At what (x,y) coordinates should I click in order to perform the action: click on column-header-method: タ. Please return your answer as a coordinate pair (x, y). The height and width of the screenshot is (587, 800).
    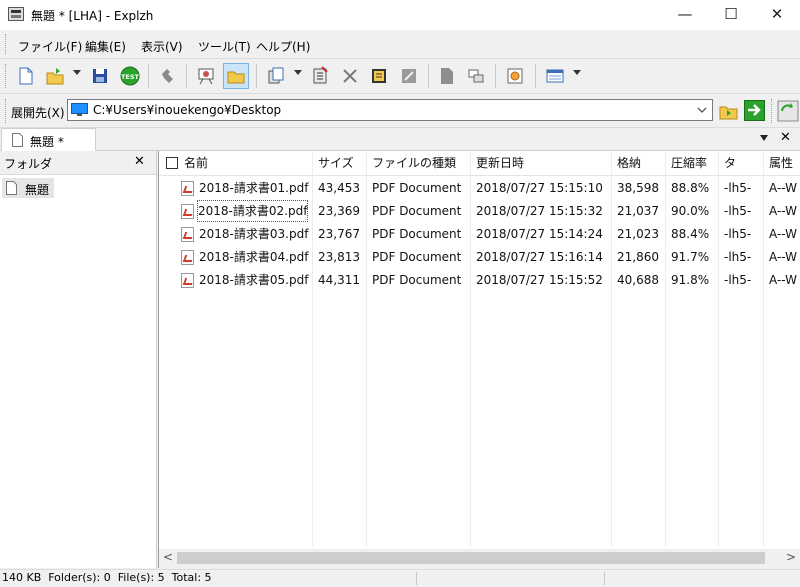
    Looking at the image, I should click on (740, 163).